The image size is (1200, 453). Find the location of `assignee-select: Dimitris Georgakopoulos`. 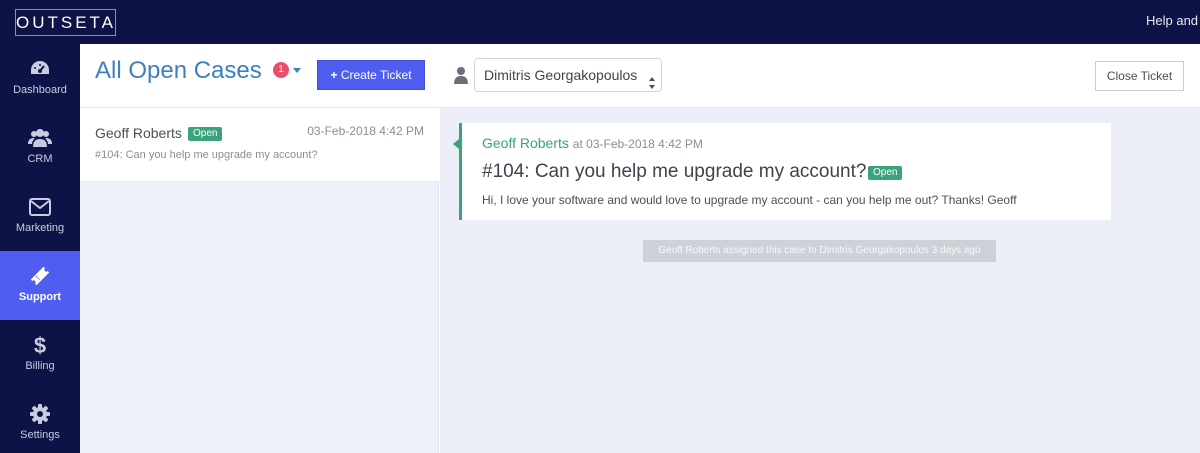

assignee-select: Dimitris Georgakopoulos is located at coordinates (568, 75).